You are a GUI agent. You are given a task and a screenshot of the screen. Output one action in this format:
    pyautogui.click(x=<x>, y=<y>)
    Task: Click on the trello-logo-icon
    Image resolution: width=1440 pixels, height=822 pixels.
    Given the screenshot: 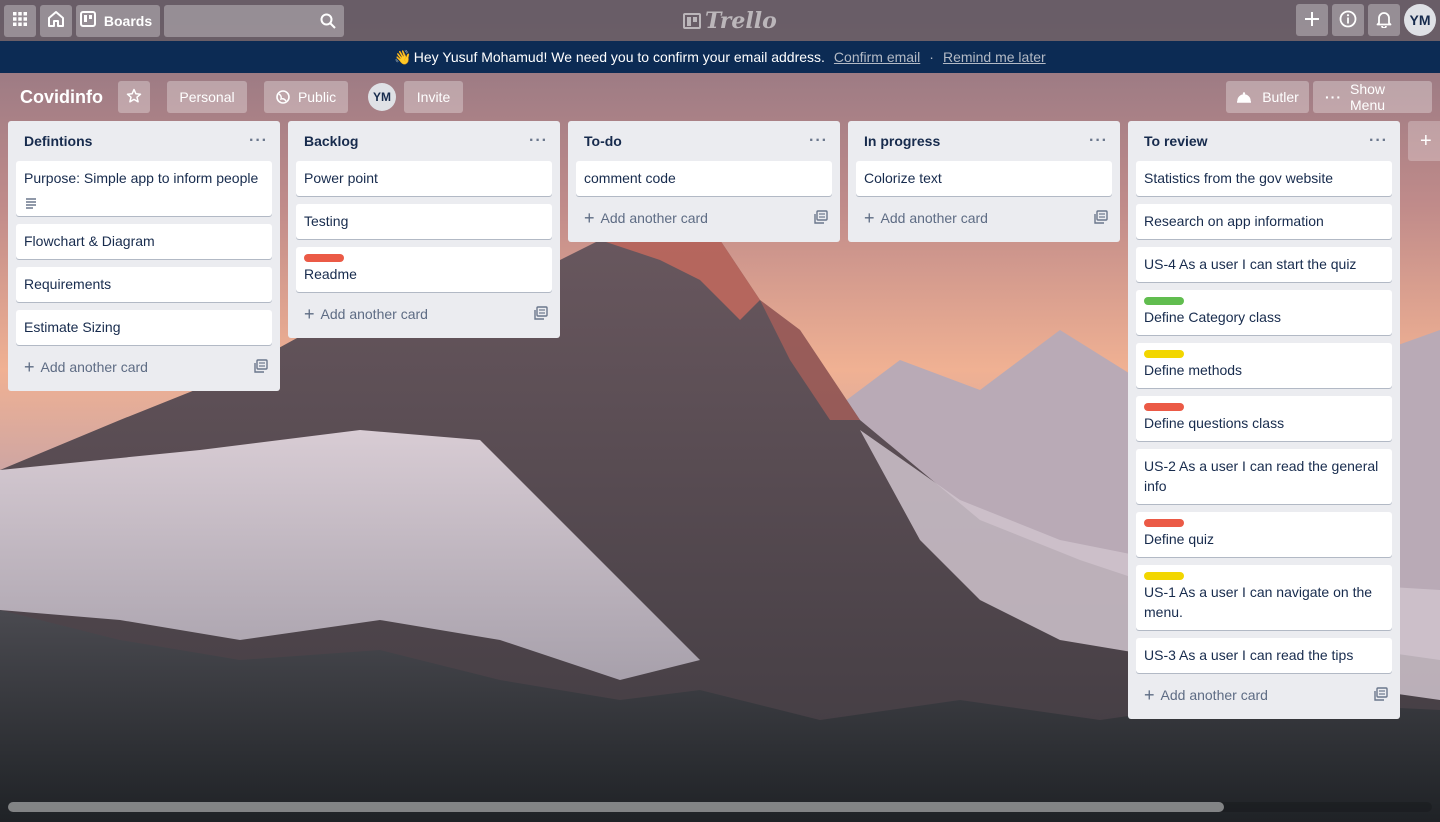 What is the action you would take?
    pyautogui.click(x=692, y=21)
    